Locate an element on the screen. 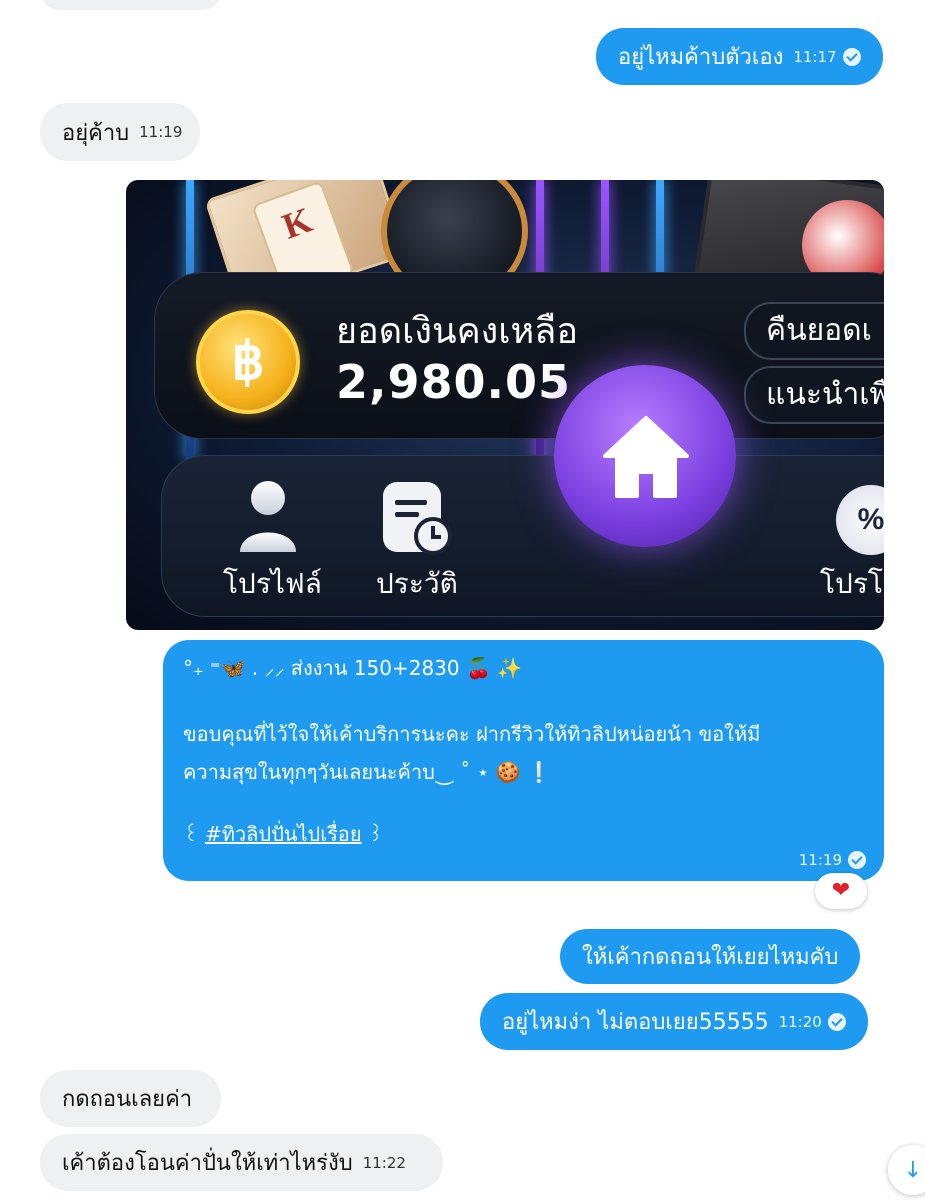 The width and height of the screenshot is (925, 1200). heart-reaction: ❤ is located at coordinates (841, 891).